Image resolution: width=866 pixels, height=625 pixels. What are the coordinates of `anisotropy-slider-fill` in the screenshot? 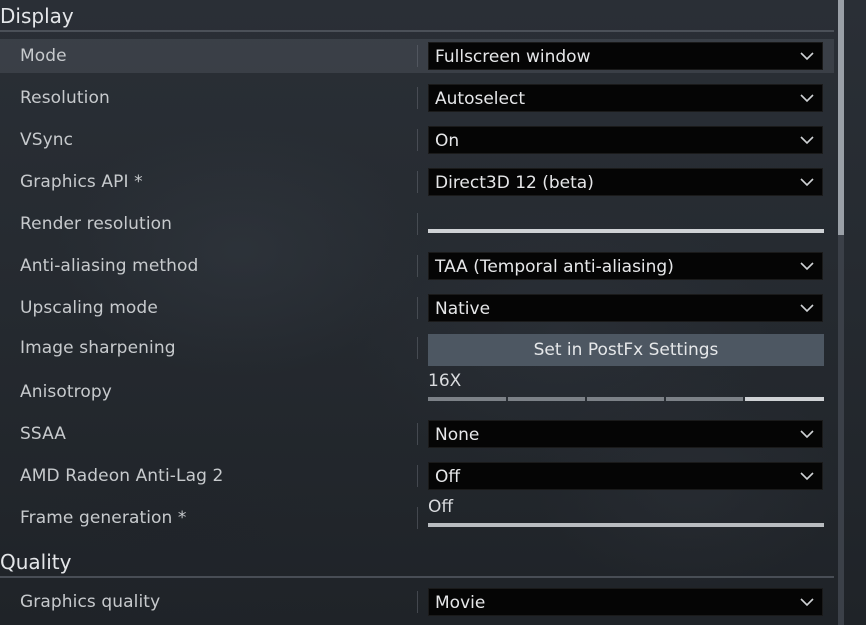 It's located at (784, 399).